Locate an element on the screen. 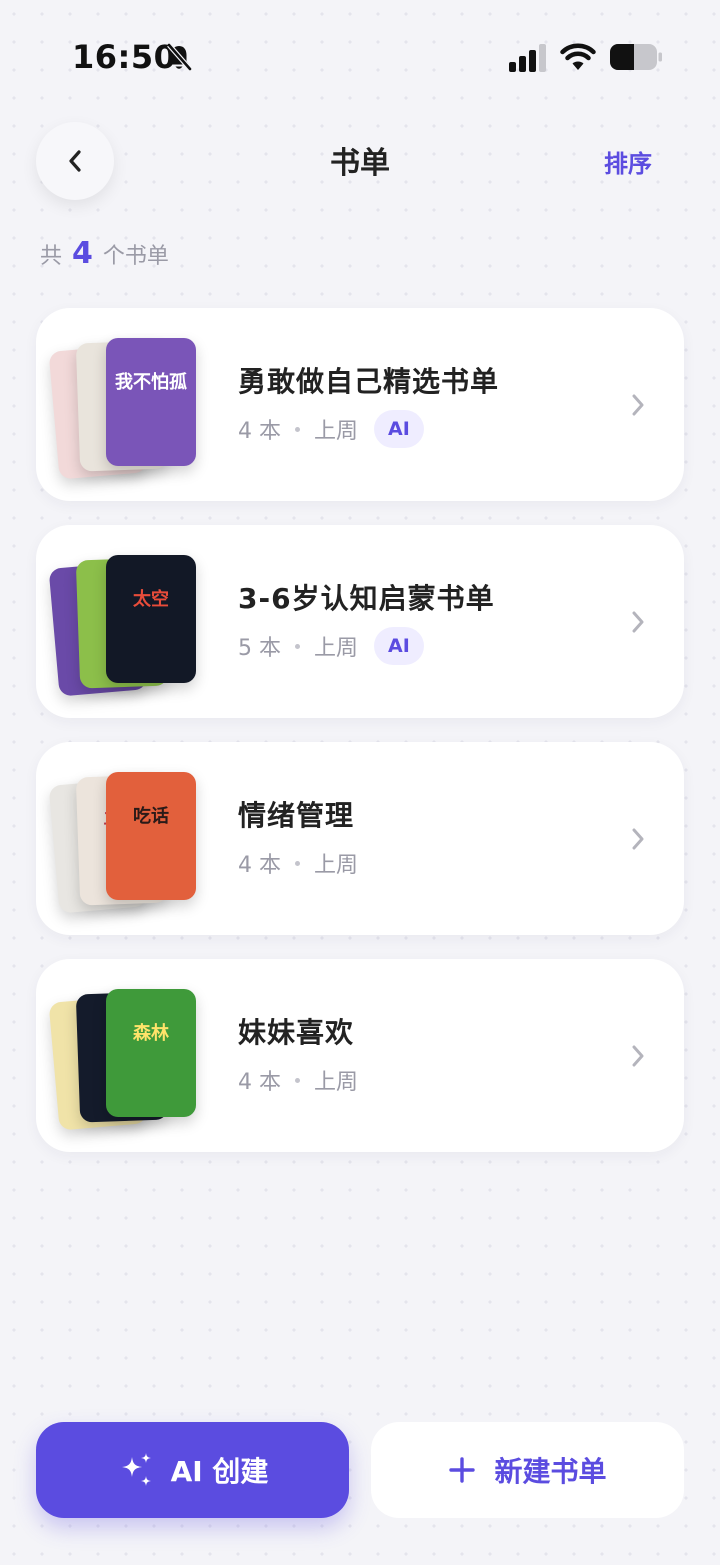  bell-muted-icon is located at coordinates (179, 57).